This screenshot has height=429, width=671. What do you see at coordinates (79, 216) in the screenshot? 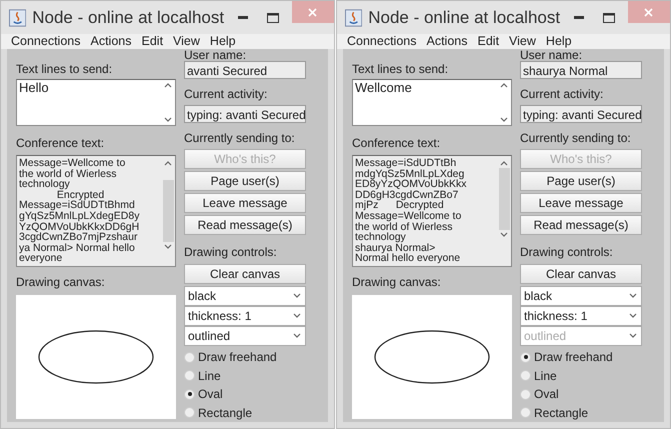
I see `text-line: gYqSz5MnlLpLXdegED8y` at bounding box center [79, 216].